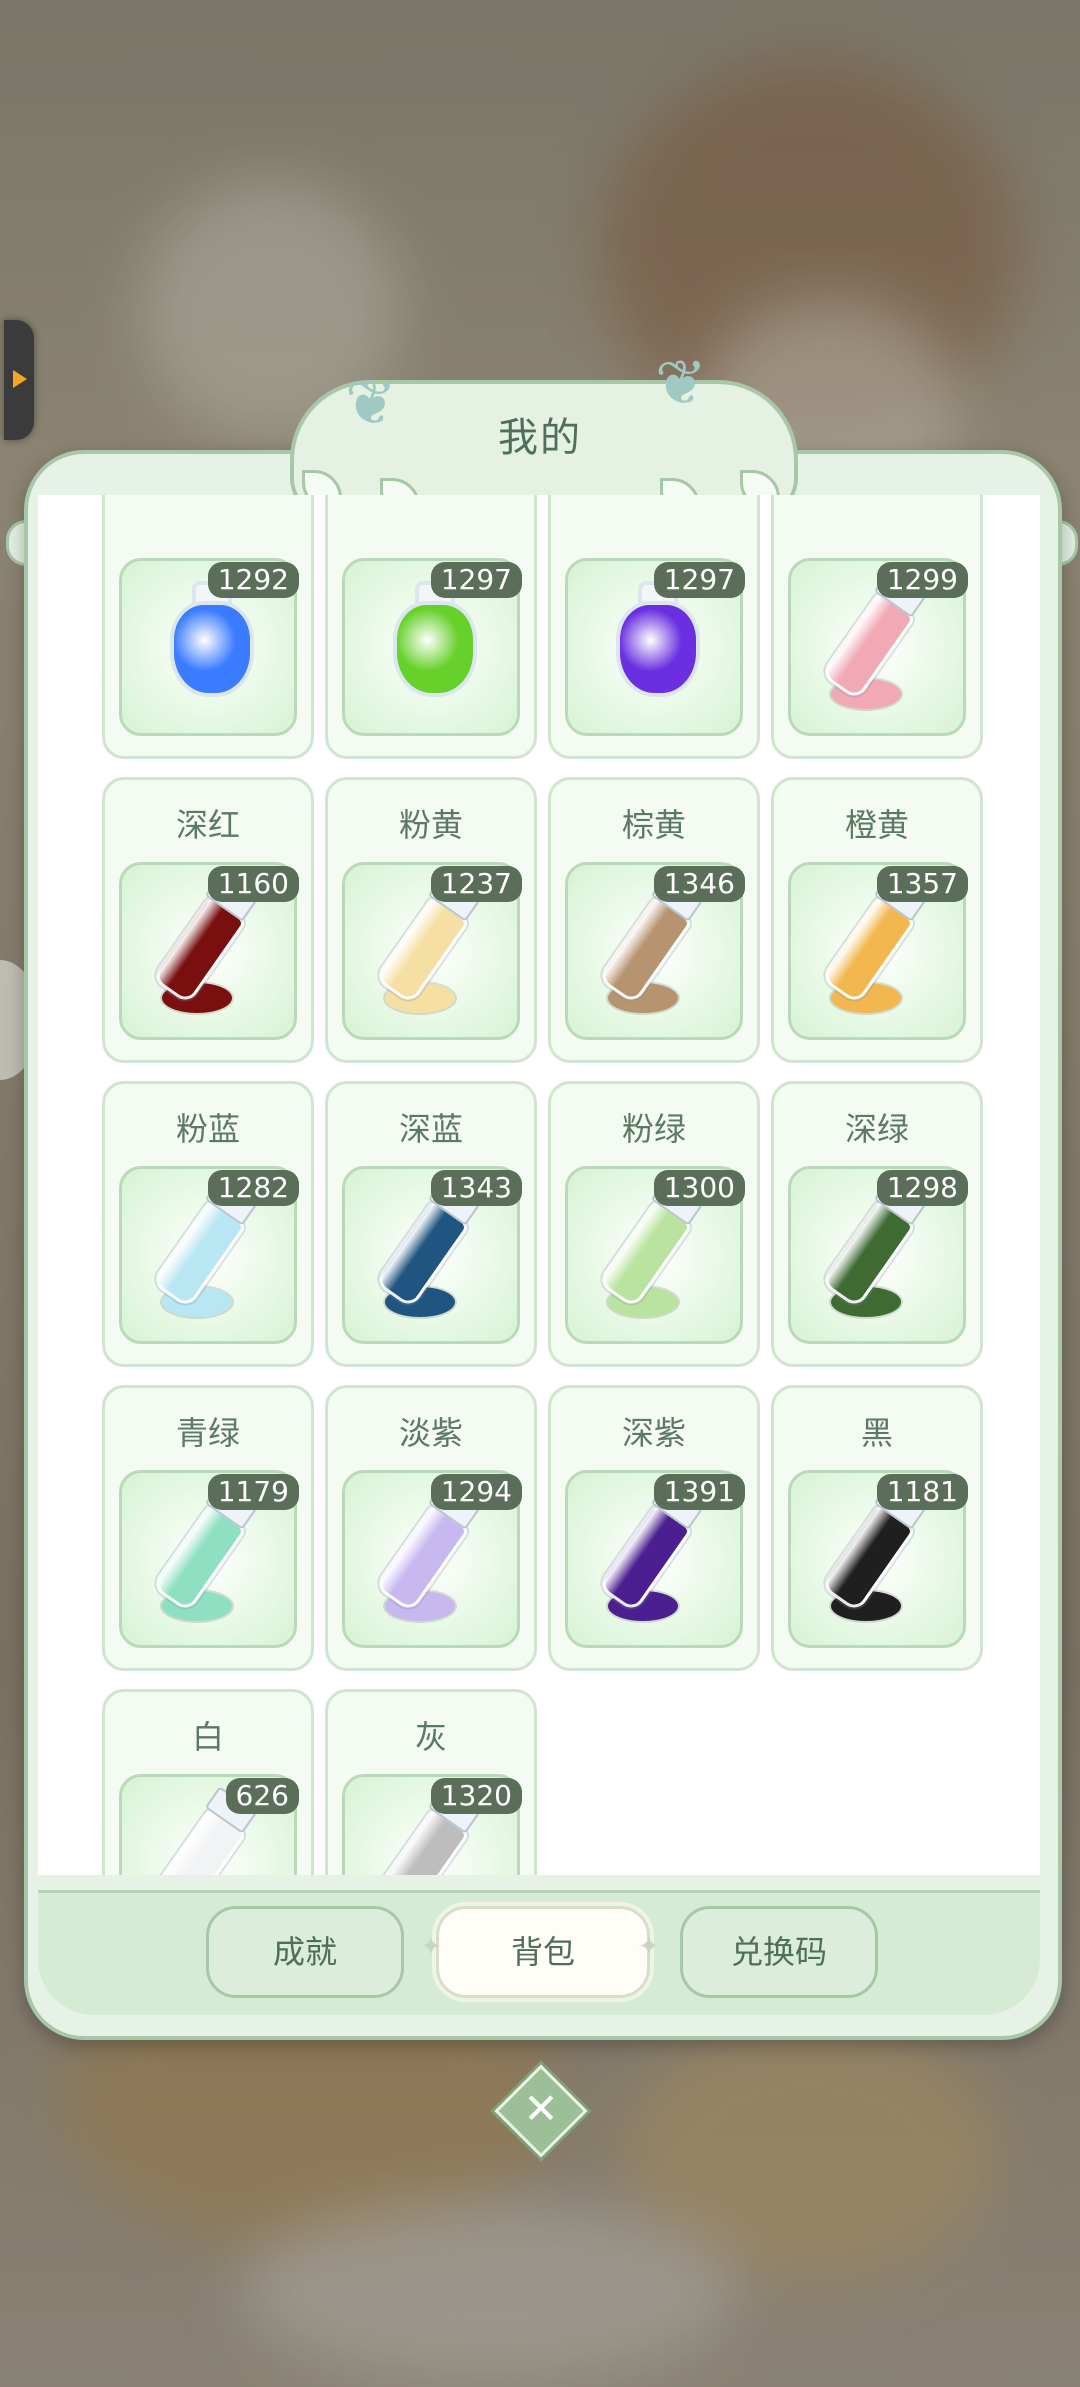 The width and height of the screenshot is (1080, 2387). Describe the element at coordinates (208, 1224) in the screenshot. I see `item-card: 粉蓝 1282` at that location.